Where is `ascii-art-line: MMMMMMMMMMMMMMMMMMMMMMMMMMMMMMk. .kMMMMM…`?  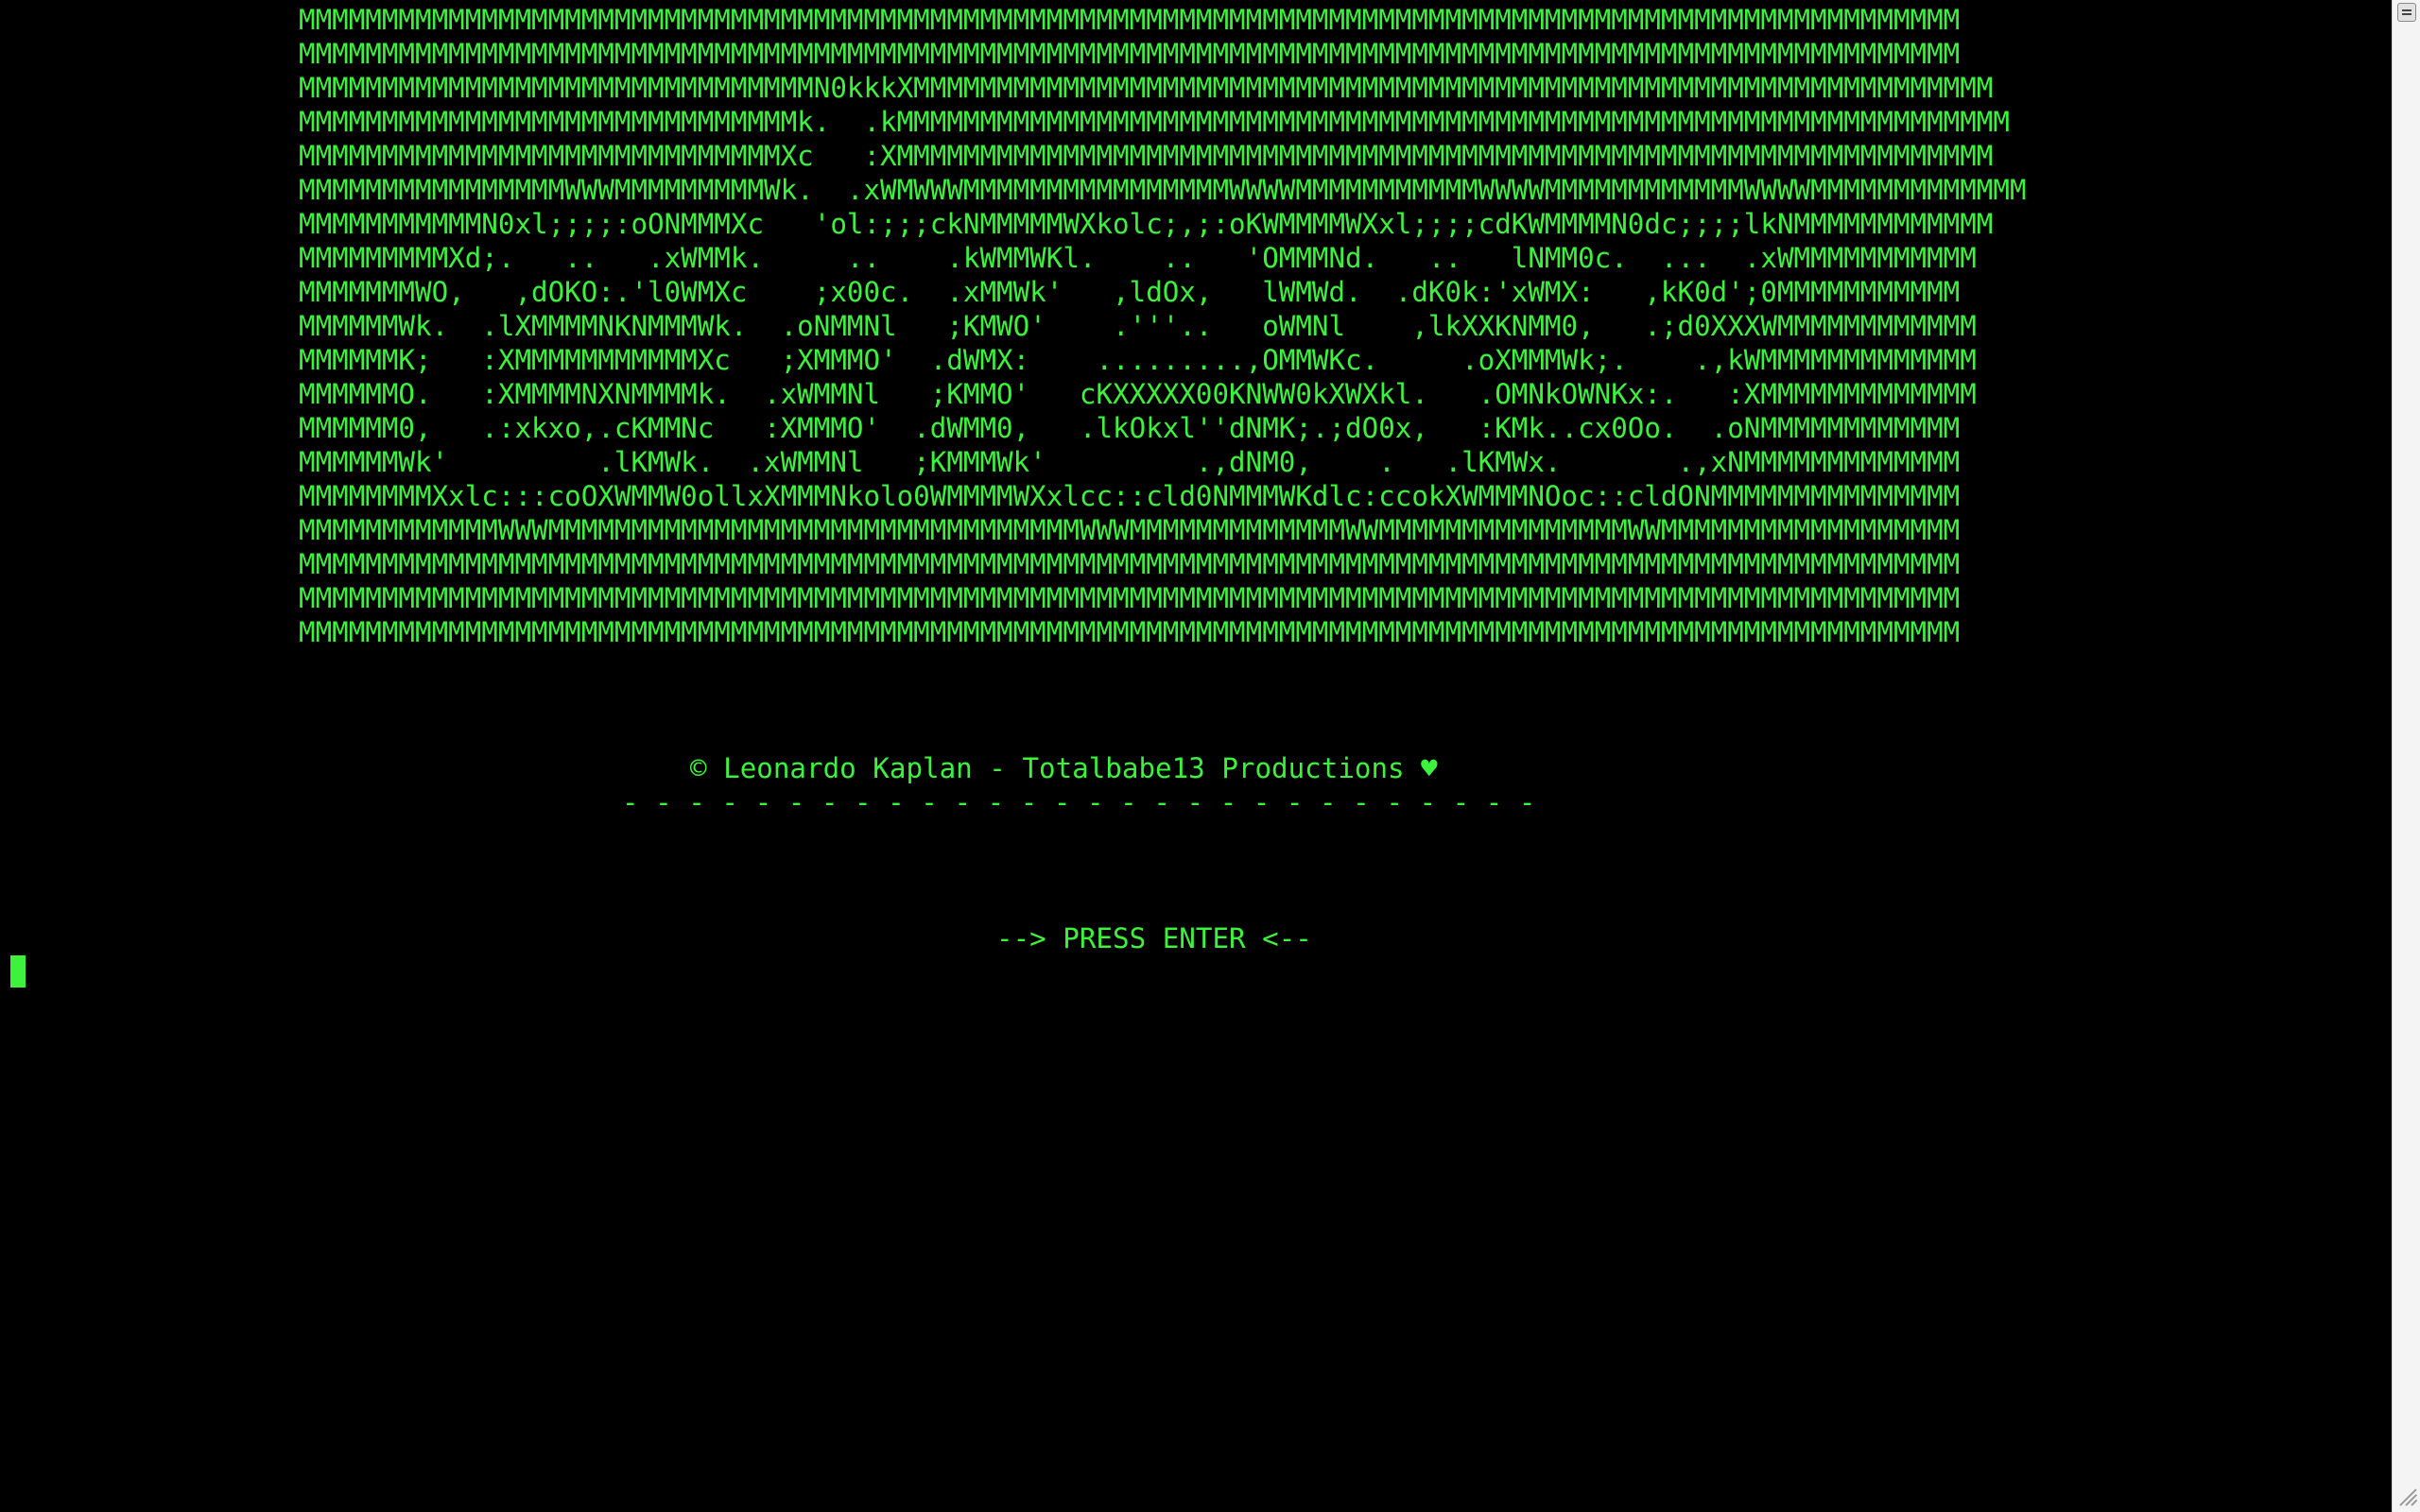 ascii-art-line: MMMMMMMMMMMMMMMMMMMMMMMMMMMMMMk. .kMMMMM… is located at coordinates (1154, 122).